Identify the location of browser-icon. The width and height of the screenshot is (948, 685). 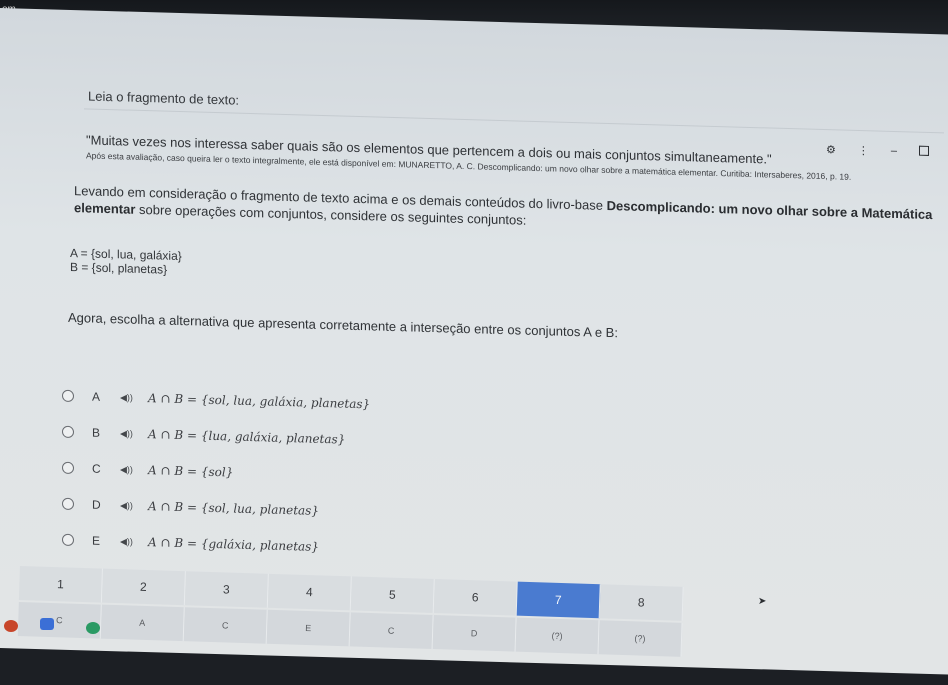
(11, 626).